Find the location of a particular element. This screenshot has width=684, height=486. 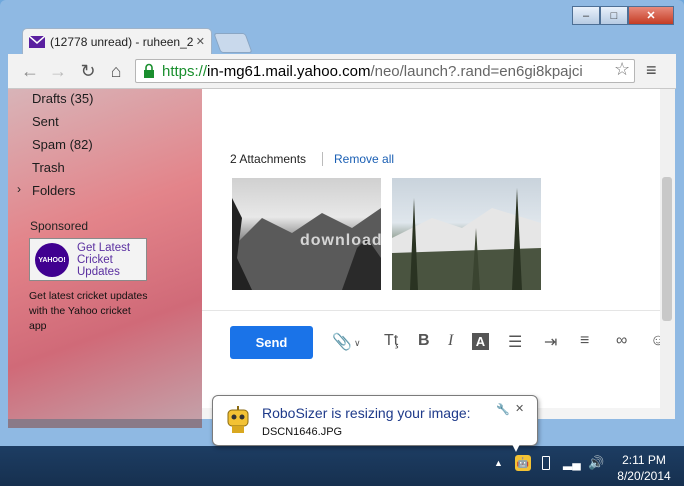

tab-close-icon: ✕ is located at coordinates (200, 41).